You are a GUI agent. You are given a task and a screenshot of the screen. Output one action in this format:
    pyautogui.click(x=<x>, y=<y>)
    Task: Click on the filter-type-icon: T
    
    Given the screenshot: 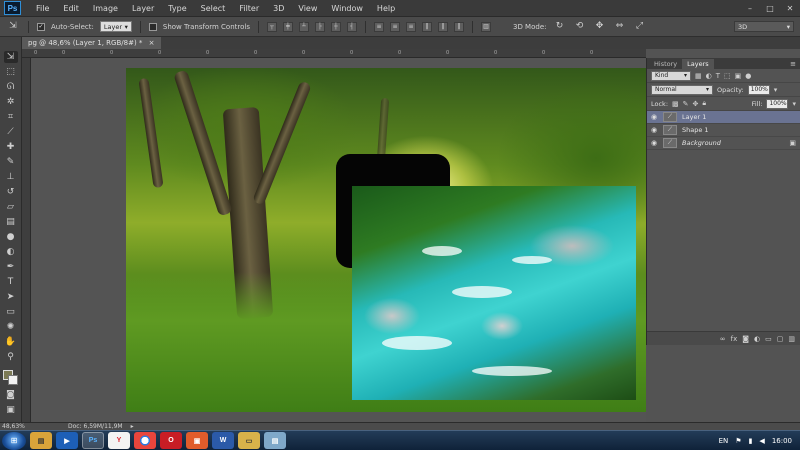 What is the action you would take?
    pyautogui.click(x=718, y=76)
    